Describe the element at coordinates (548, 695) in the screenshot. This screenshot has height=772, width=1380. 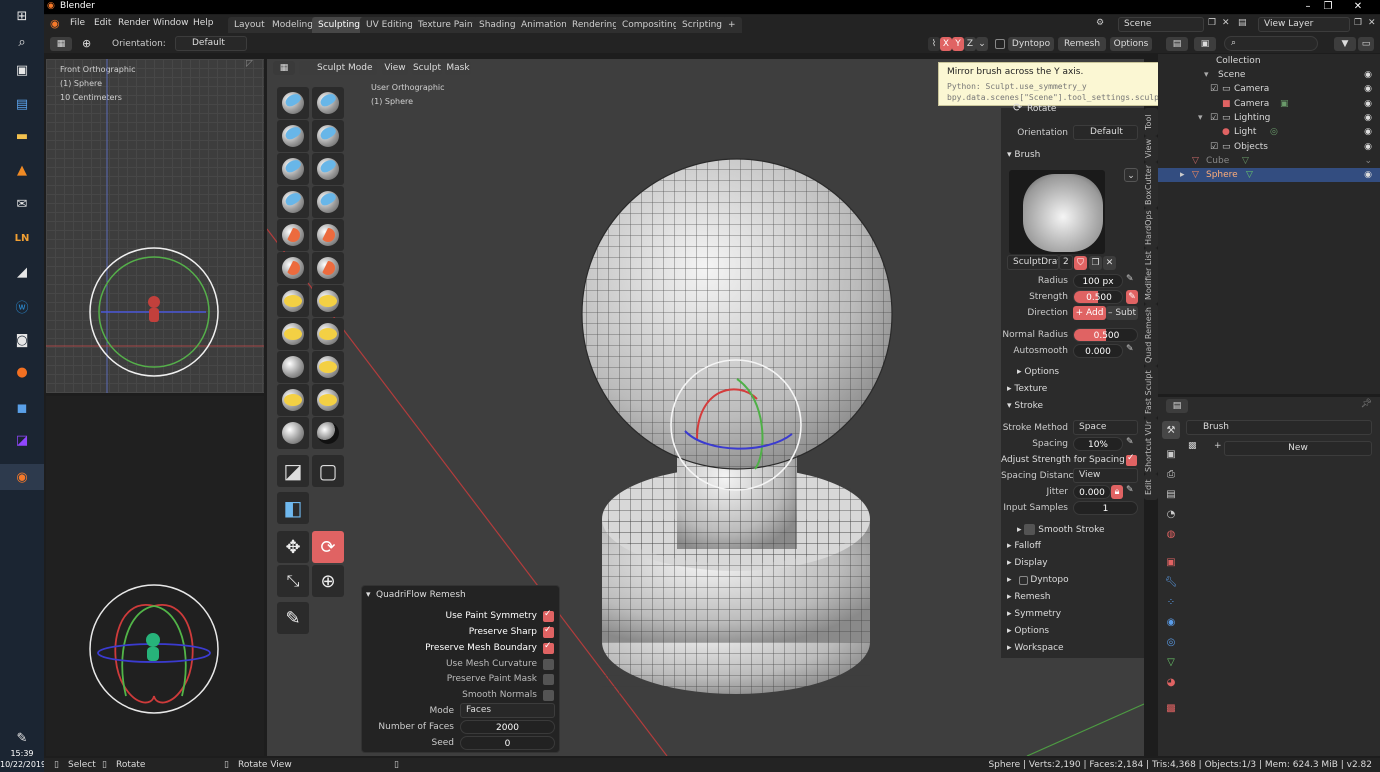
I see `smooth-normals-checkbox` at that location.